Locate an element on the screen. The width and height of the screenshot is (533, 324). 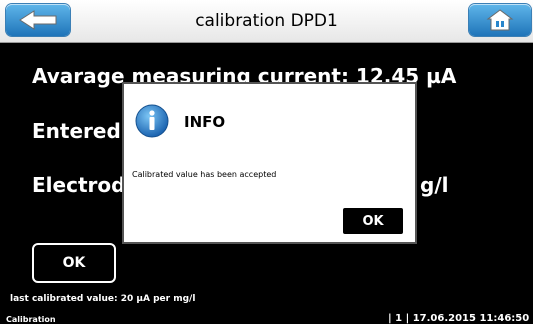
top-bar: calibration DPD1 is located at coordinates (266, 21).